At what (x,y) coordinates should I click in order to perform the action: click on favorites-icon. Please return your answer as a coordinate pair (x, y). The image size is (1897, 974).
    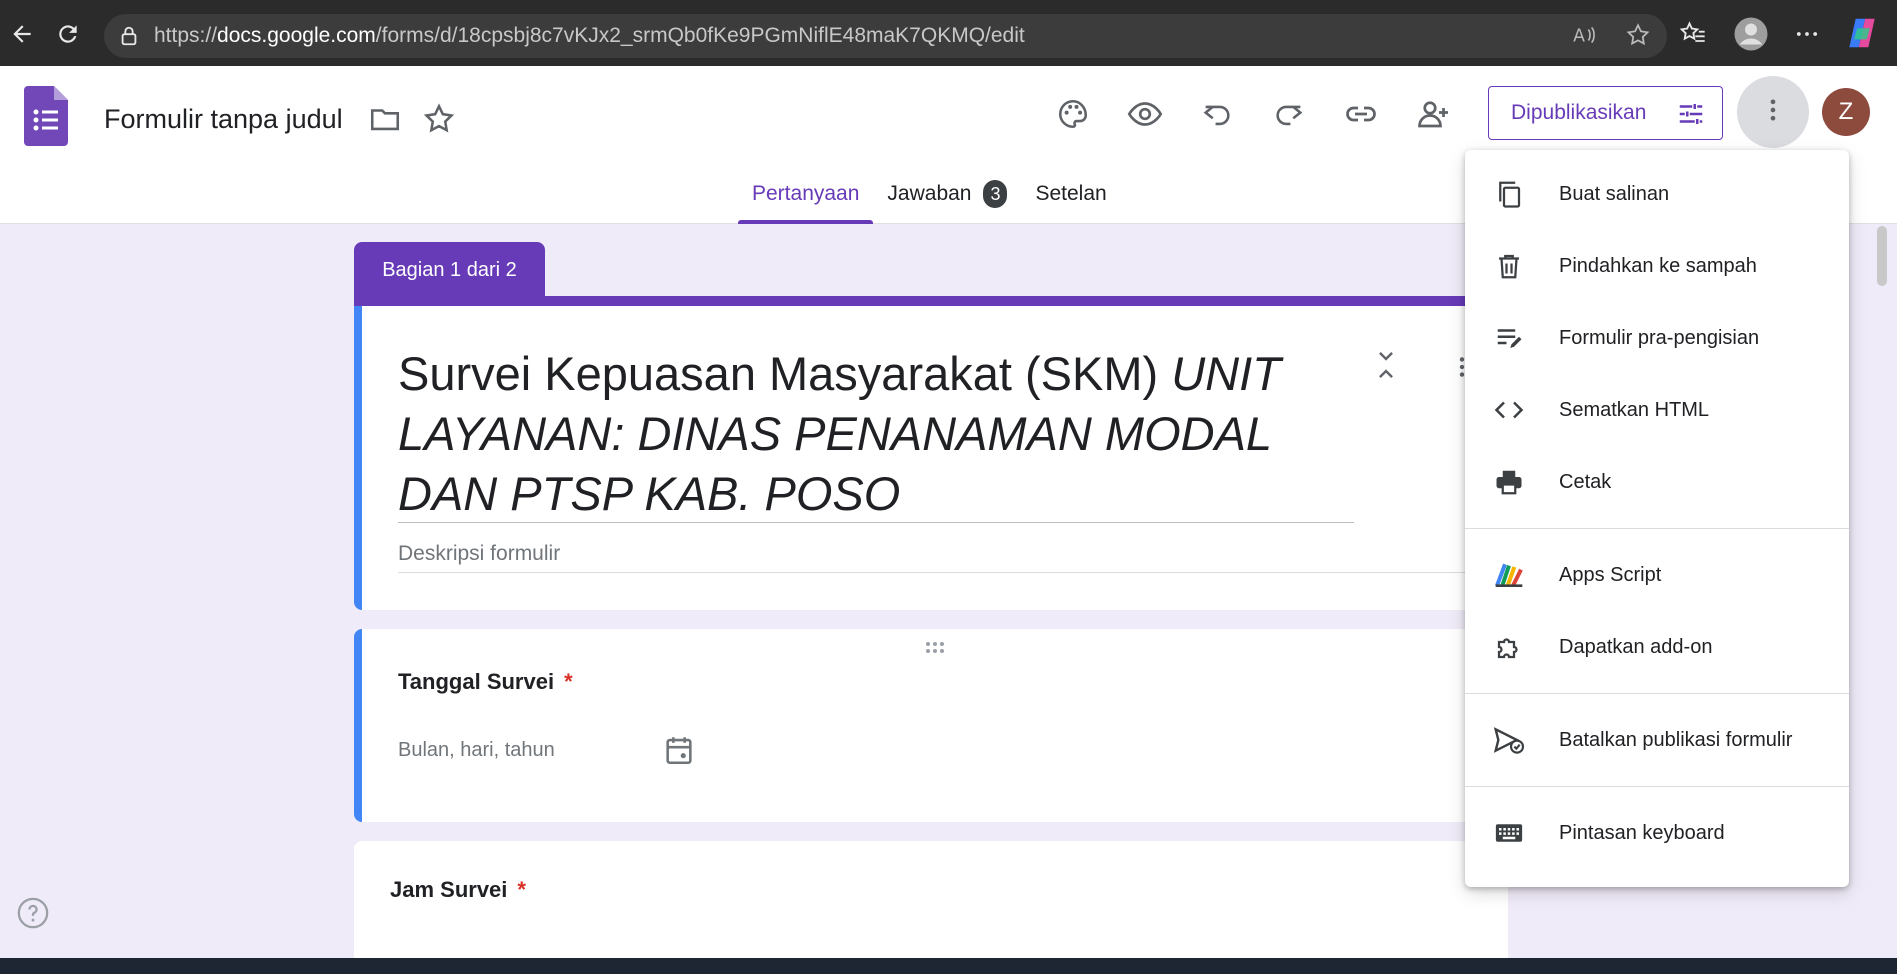
    Looking at the image, I should click on (1693, 36).